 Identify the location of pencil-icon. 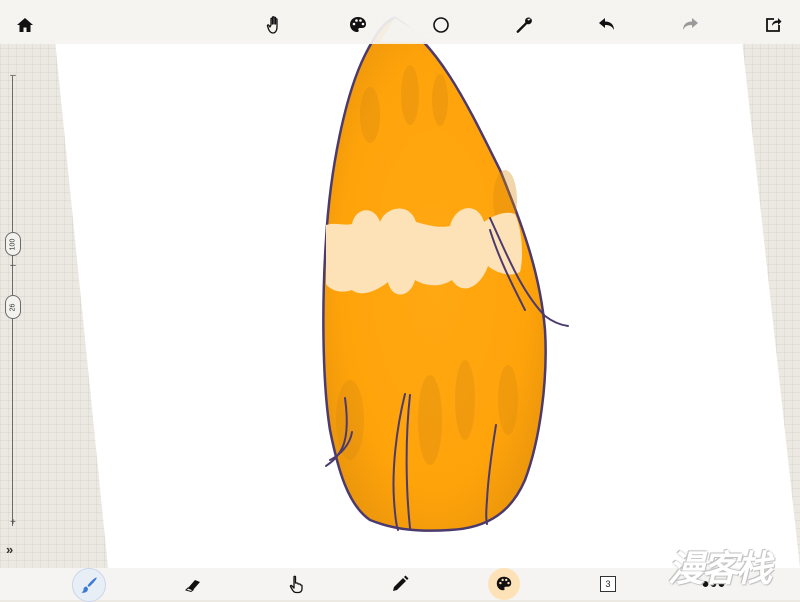
(401, 583).